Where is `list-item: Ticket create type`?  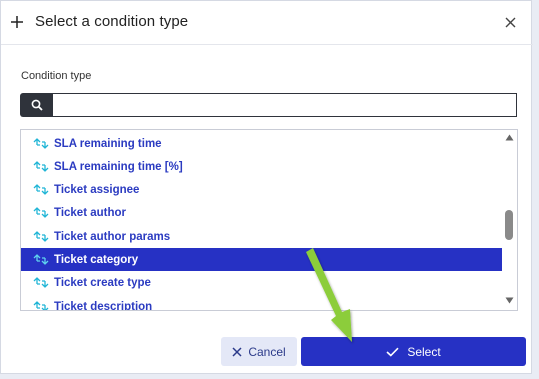 list-item: Ticket create type is located at coordinates (261, 282).